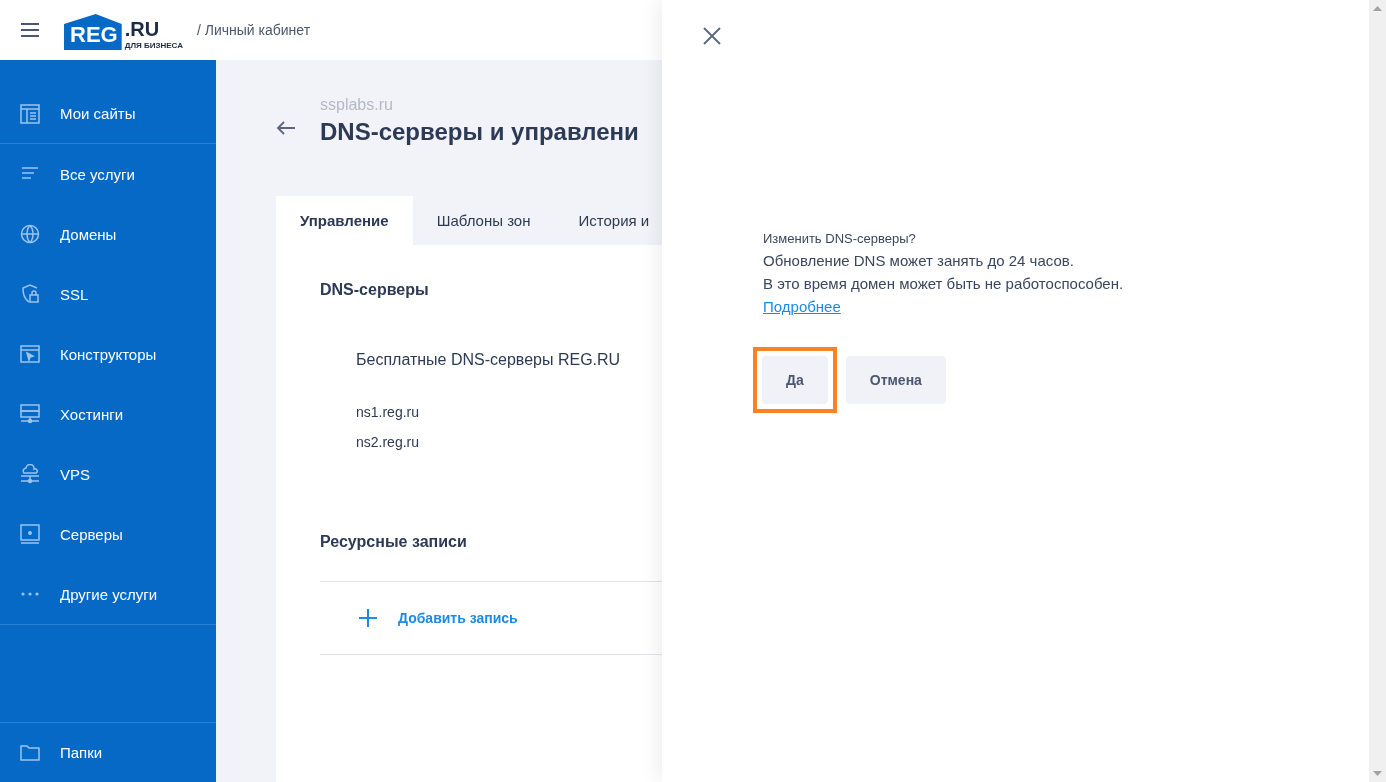 The height and width of the screenshot is (782, 1386). What do you see at coordinates (30, 414) in the screenshot?
I see `server-stack-icon` at bounding box center [30, 414].